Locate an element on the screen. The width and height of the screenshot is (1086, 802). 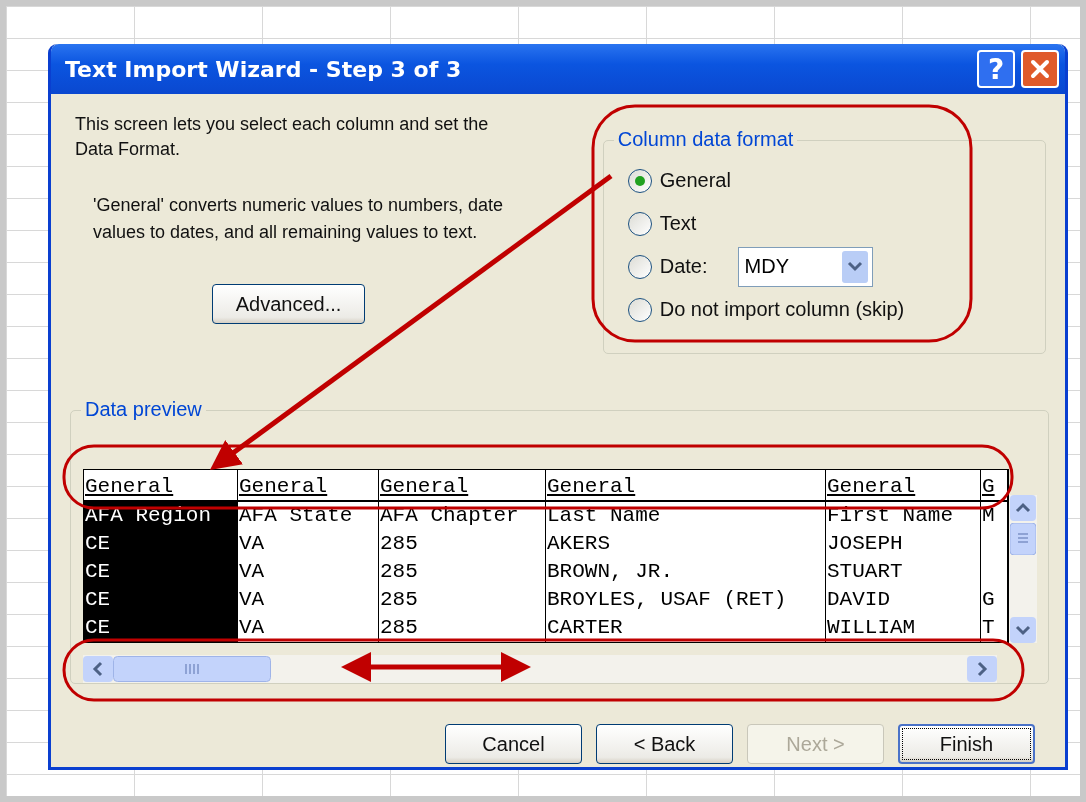
radio-label: Do not import column (skip) is located at coordinates (782, 309).